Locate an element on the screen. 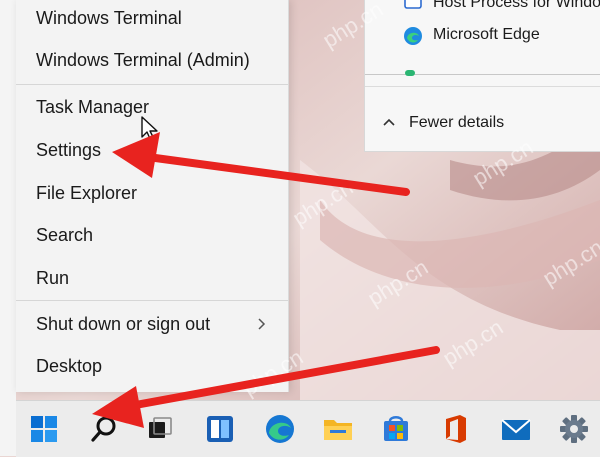 The height and width of the screenshot is (457, 600). gear-icon is located at coordinates (574, 429).